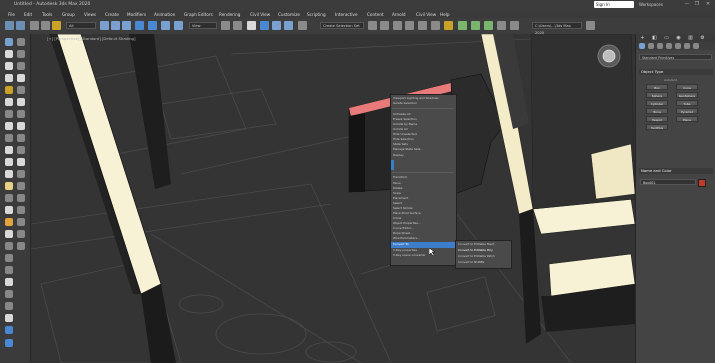  What do you see at coordinates (9, 270) in the screenshot?
I see `bone-tool-icon` at bounding box center [9, 270].